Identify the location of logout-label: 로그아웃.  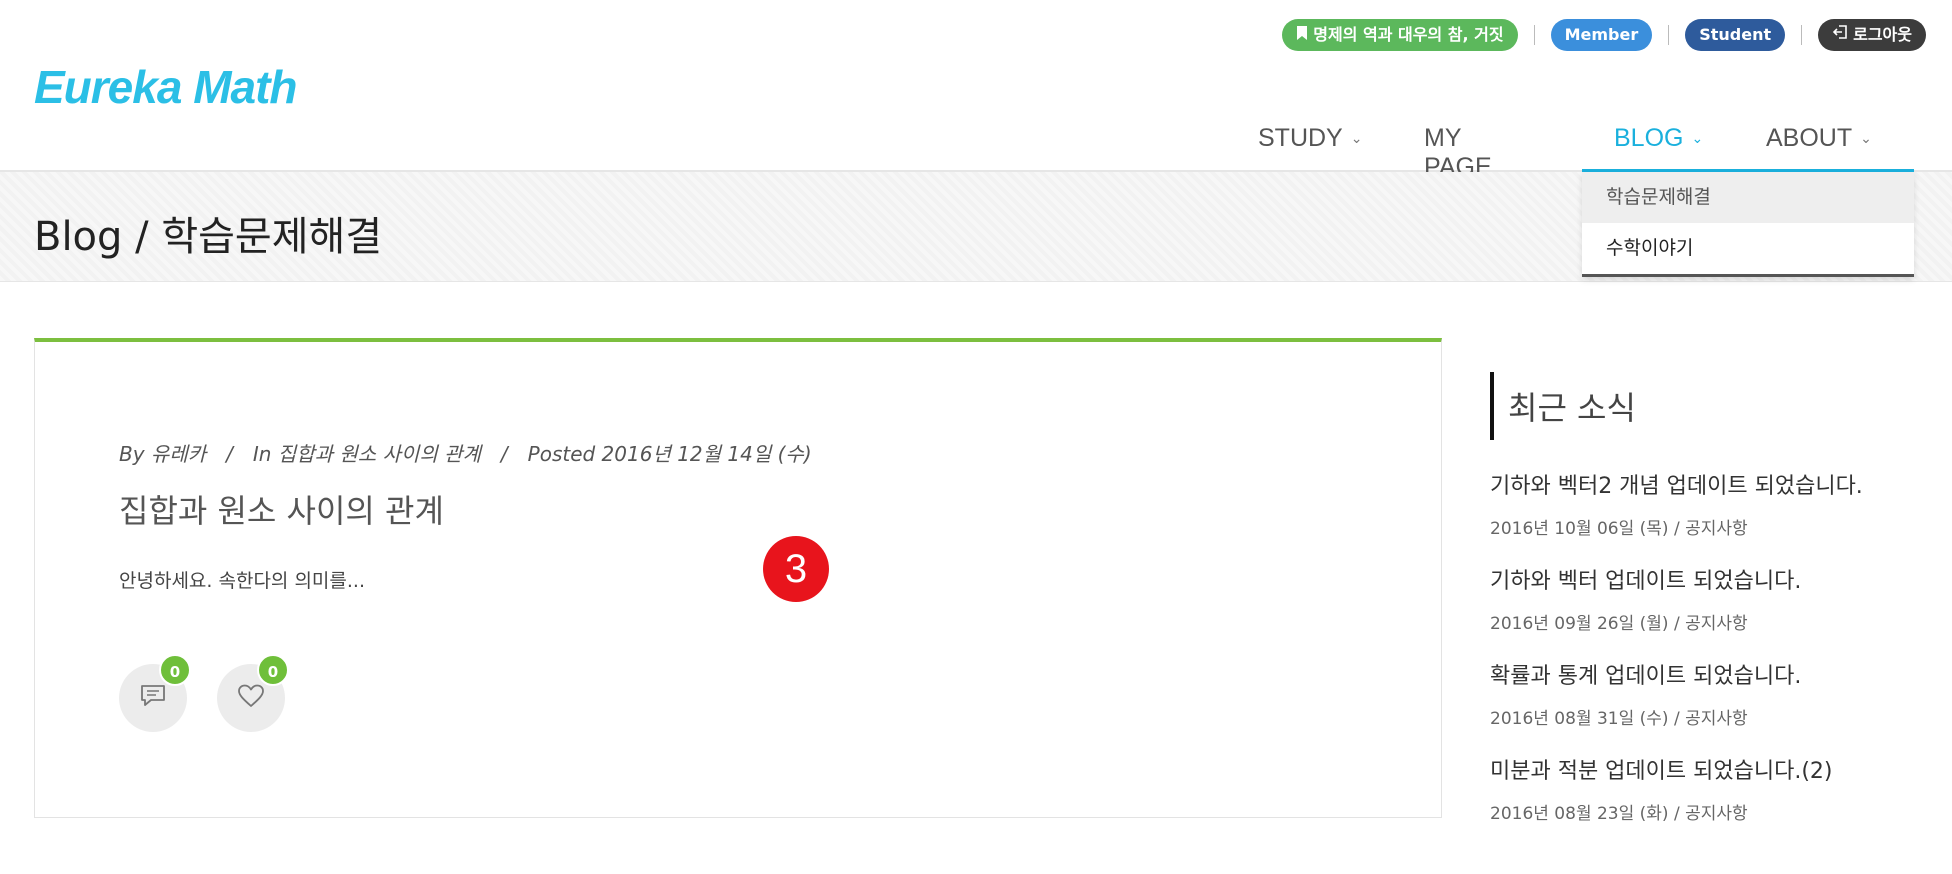
(1882, 34).